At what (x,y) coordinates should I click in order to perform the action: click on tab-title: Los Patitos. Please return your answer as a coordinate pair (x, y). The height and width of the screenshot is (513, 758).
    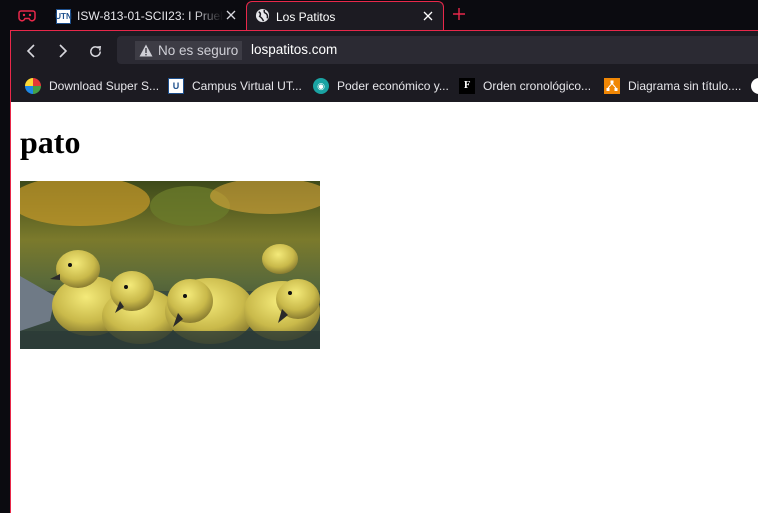
    Looking at the image, I should click on (306, 16).